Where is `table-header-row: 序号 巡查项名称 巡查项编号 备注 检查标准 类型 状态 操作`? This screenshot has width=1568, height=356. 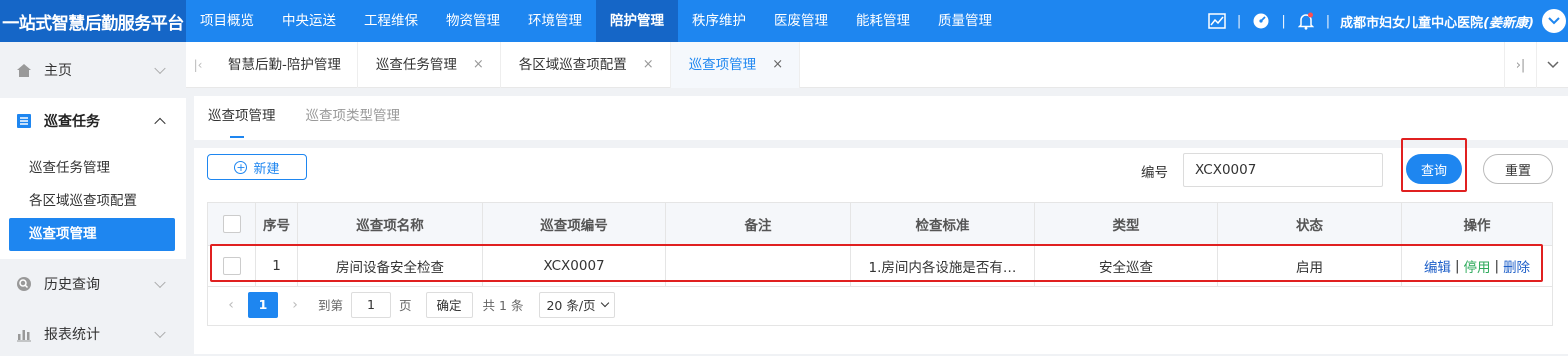 table-header-row: 序号 巡查项名称 巡查项编号 备注 检查标准 类型 状态 操作 is located at coordinates (880, 224).